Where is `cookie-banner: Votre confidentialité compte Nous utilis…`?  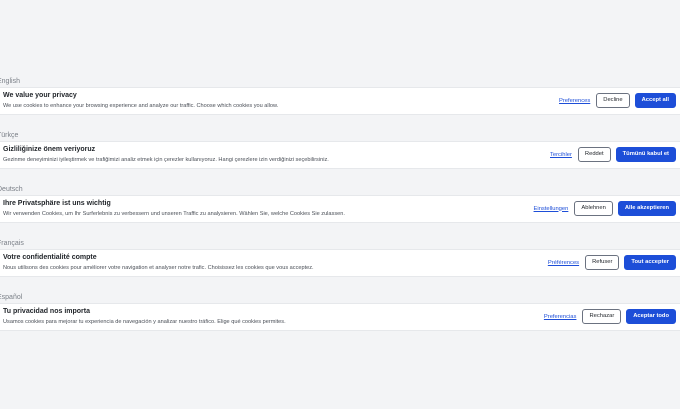
cookie-banner: Votre confidentialité compte Nous utilis… is located at coordinates (340, 263).